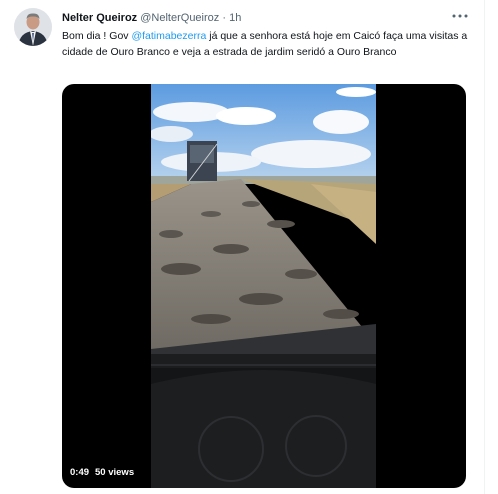 The height and width of the screenshot is (494, 498). I want to click on more-options-button, so click(460, 16).